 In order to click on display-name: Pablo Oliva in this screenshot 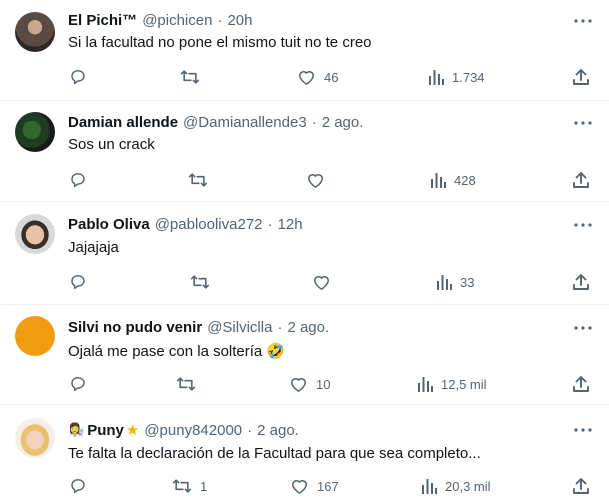, I will do `click(109, 224)`.